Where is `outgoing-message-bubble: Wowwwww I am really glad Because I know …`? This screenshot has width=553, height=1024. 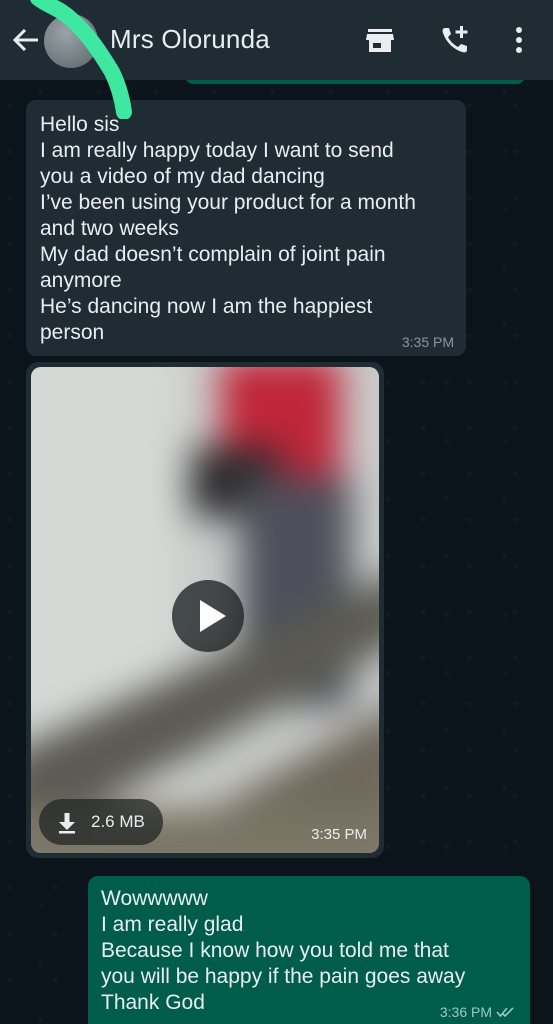 outgoing-message-bubble: Wowwwww I am really glad Because I know … is located at coordinates (309, 950).